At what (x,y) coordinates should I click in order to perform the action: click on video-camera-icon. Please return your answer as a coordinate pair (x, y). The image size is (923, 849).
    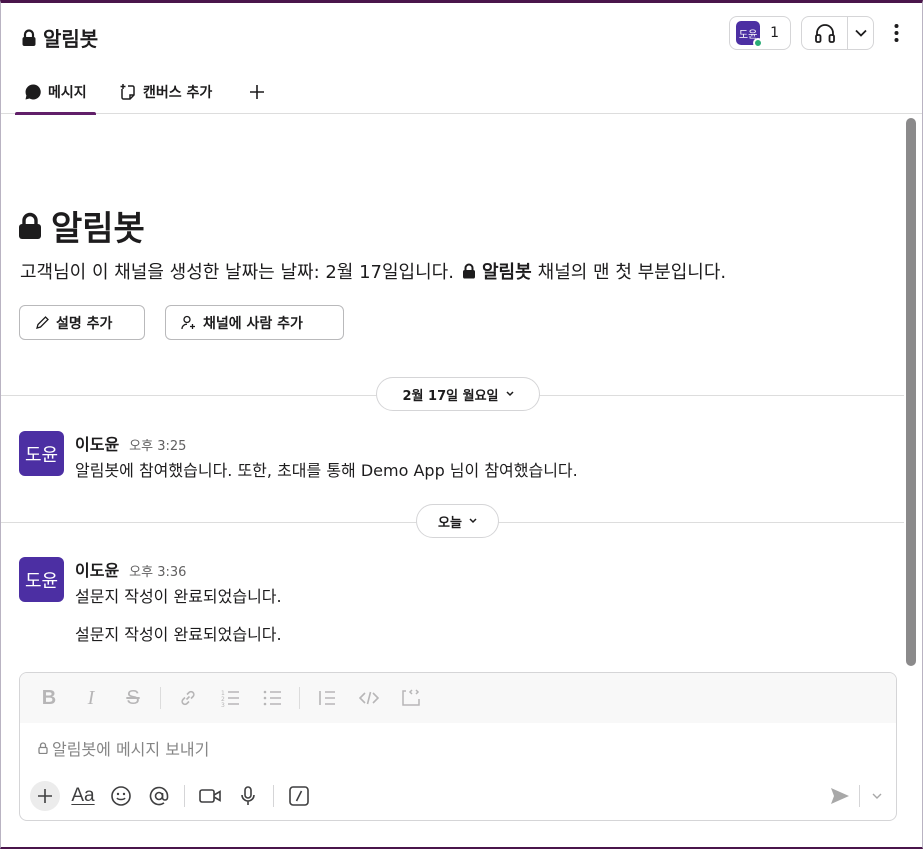
    Looking at the image, I should click on (210, 796).